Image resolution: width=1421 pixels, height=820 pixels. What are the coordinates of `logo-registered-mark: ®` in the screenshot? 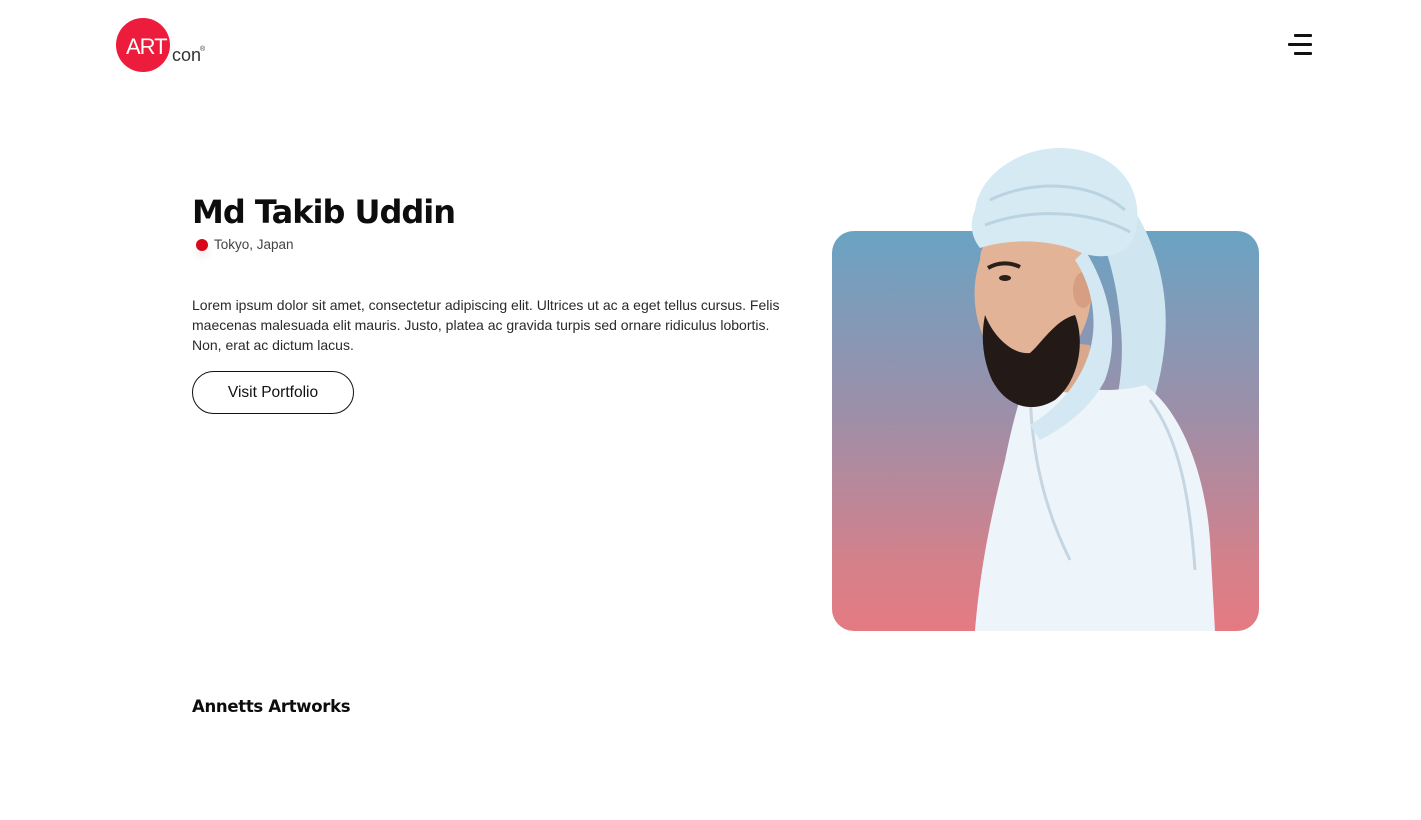 It's located at (203, 49).